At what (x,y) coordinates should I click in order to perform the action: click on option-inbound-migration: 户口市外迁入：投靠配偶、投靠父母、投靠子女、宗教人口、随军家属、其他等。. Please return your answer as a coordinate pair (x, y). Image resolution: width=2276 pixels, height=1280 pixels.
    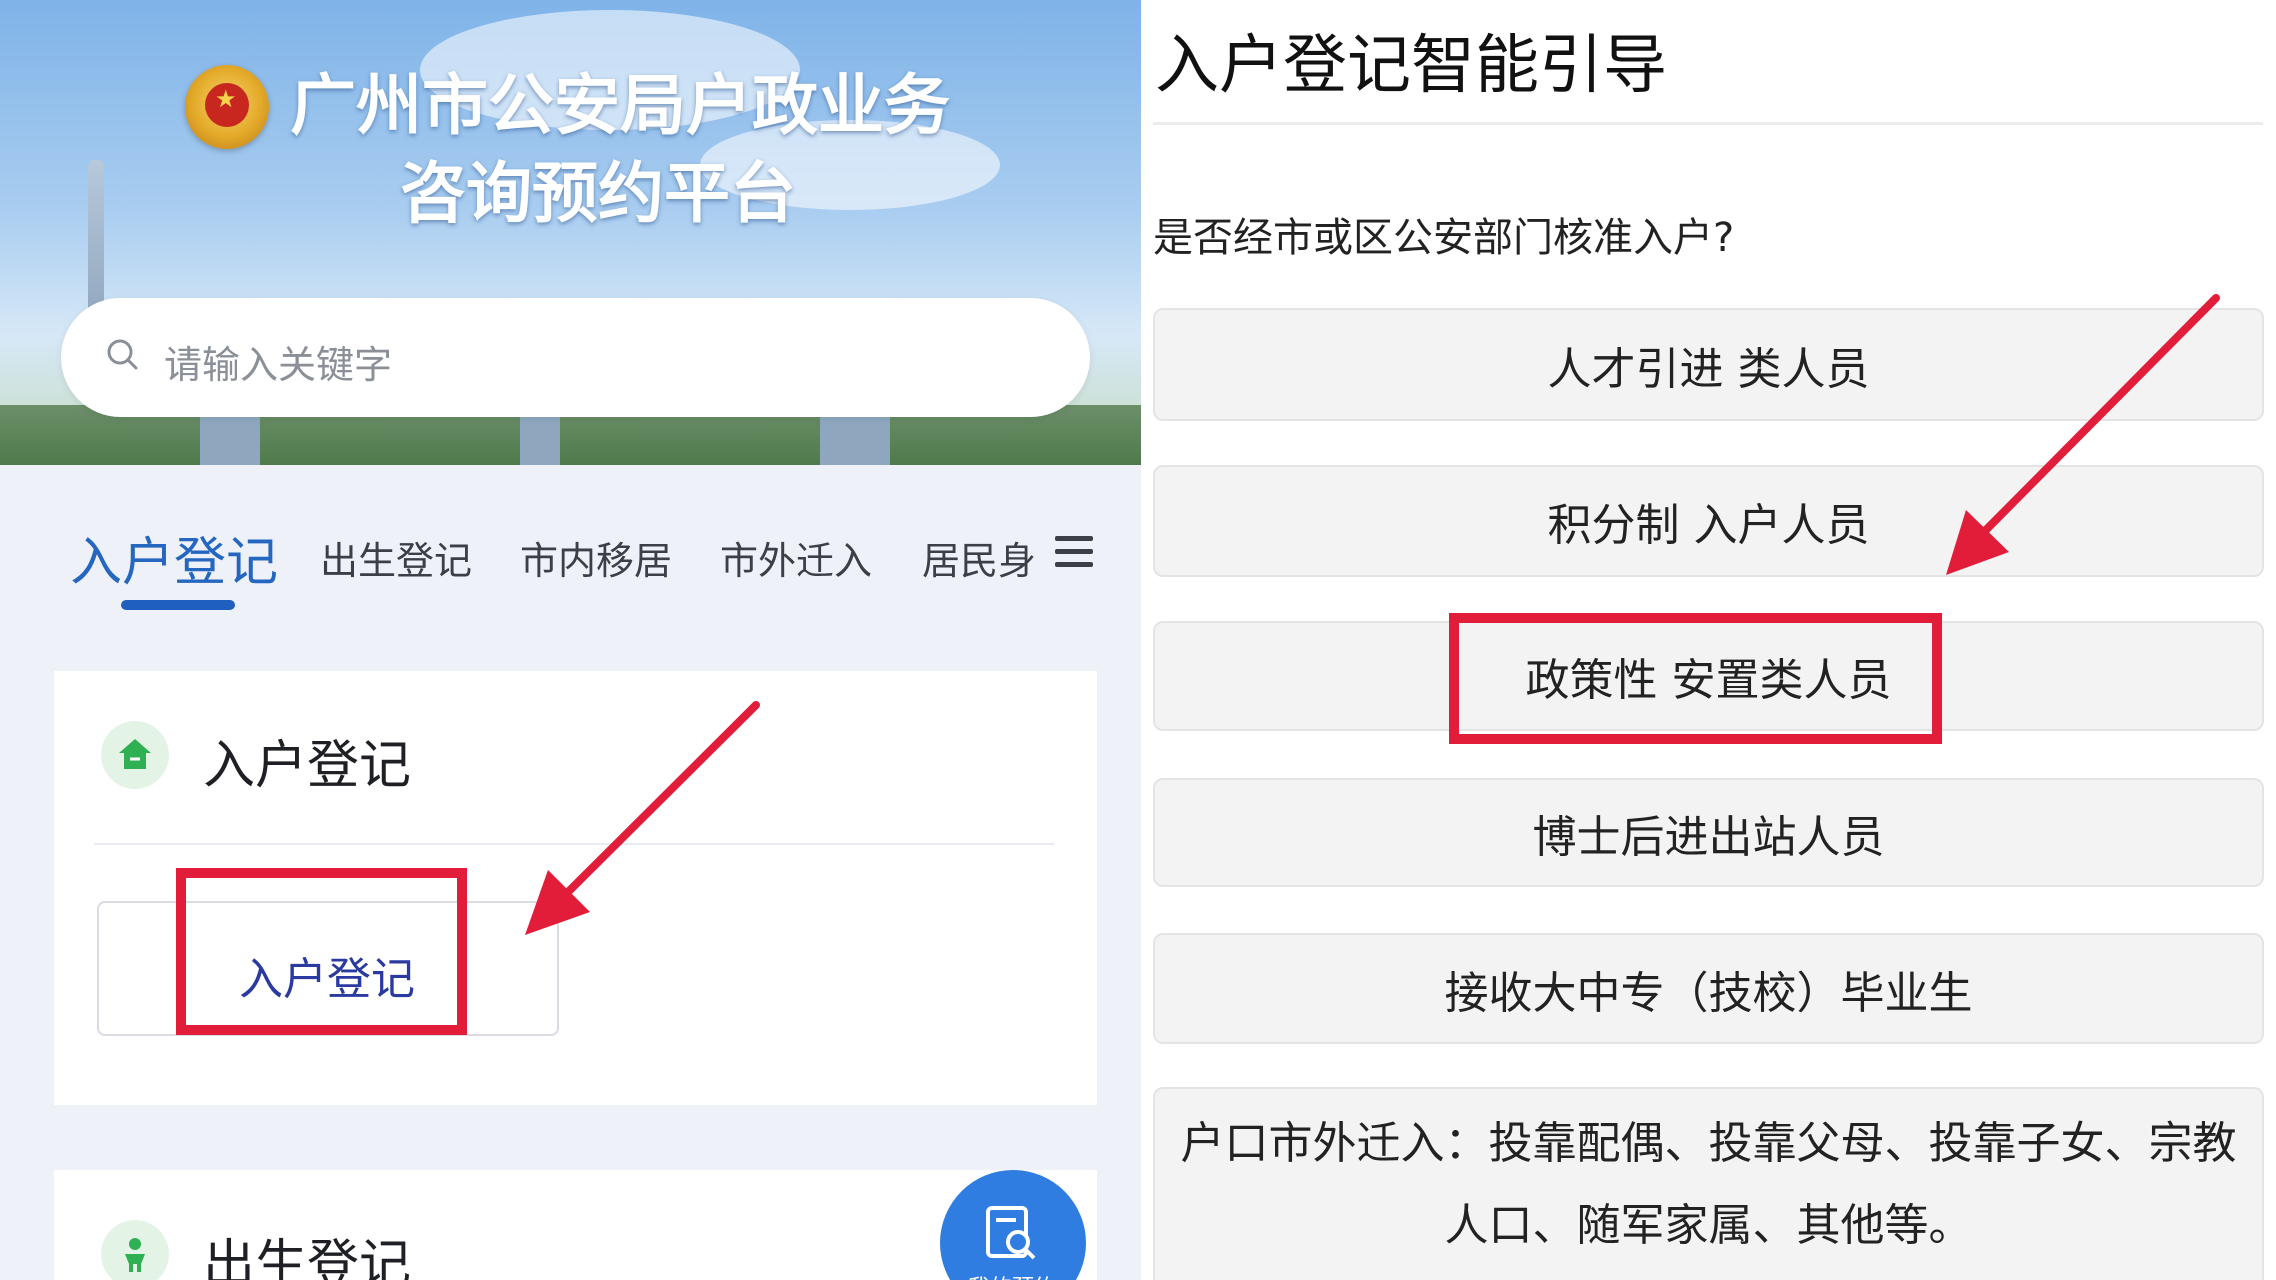
    Looking at the image, I should click on (1708, 1183).